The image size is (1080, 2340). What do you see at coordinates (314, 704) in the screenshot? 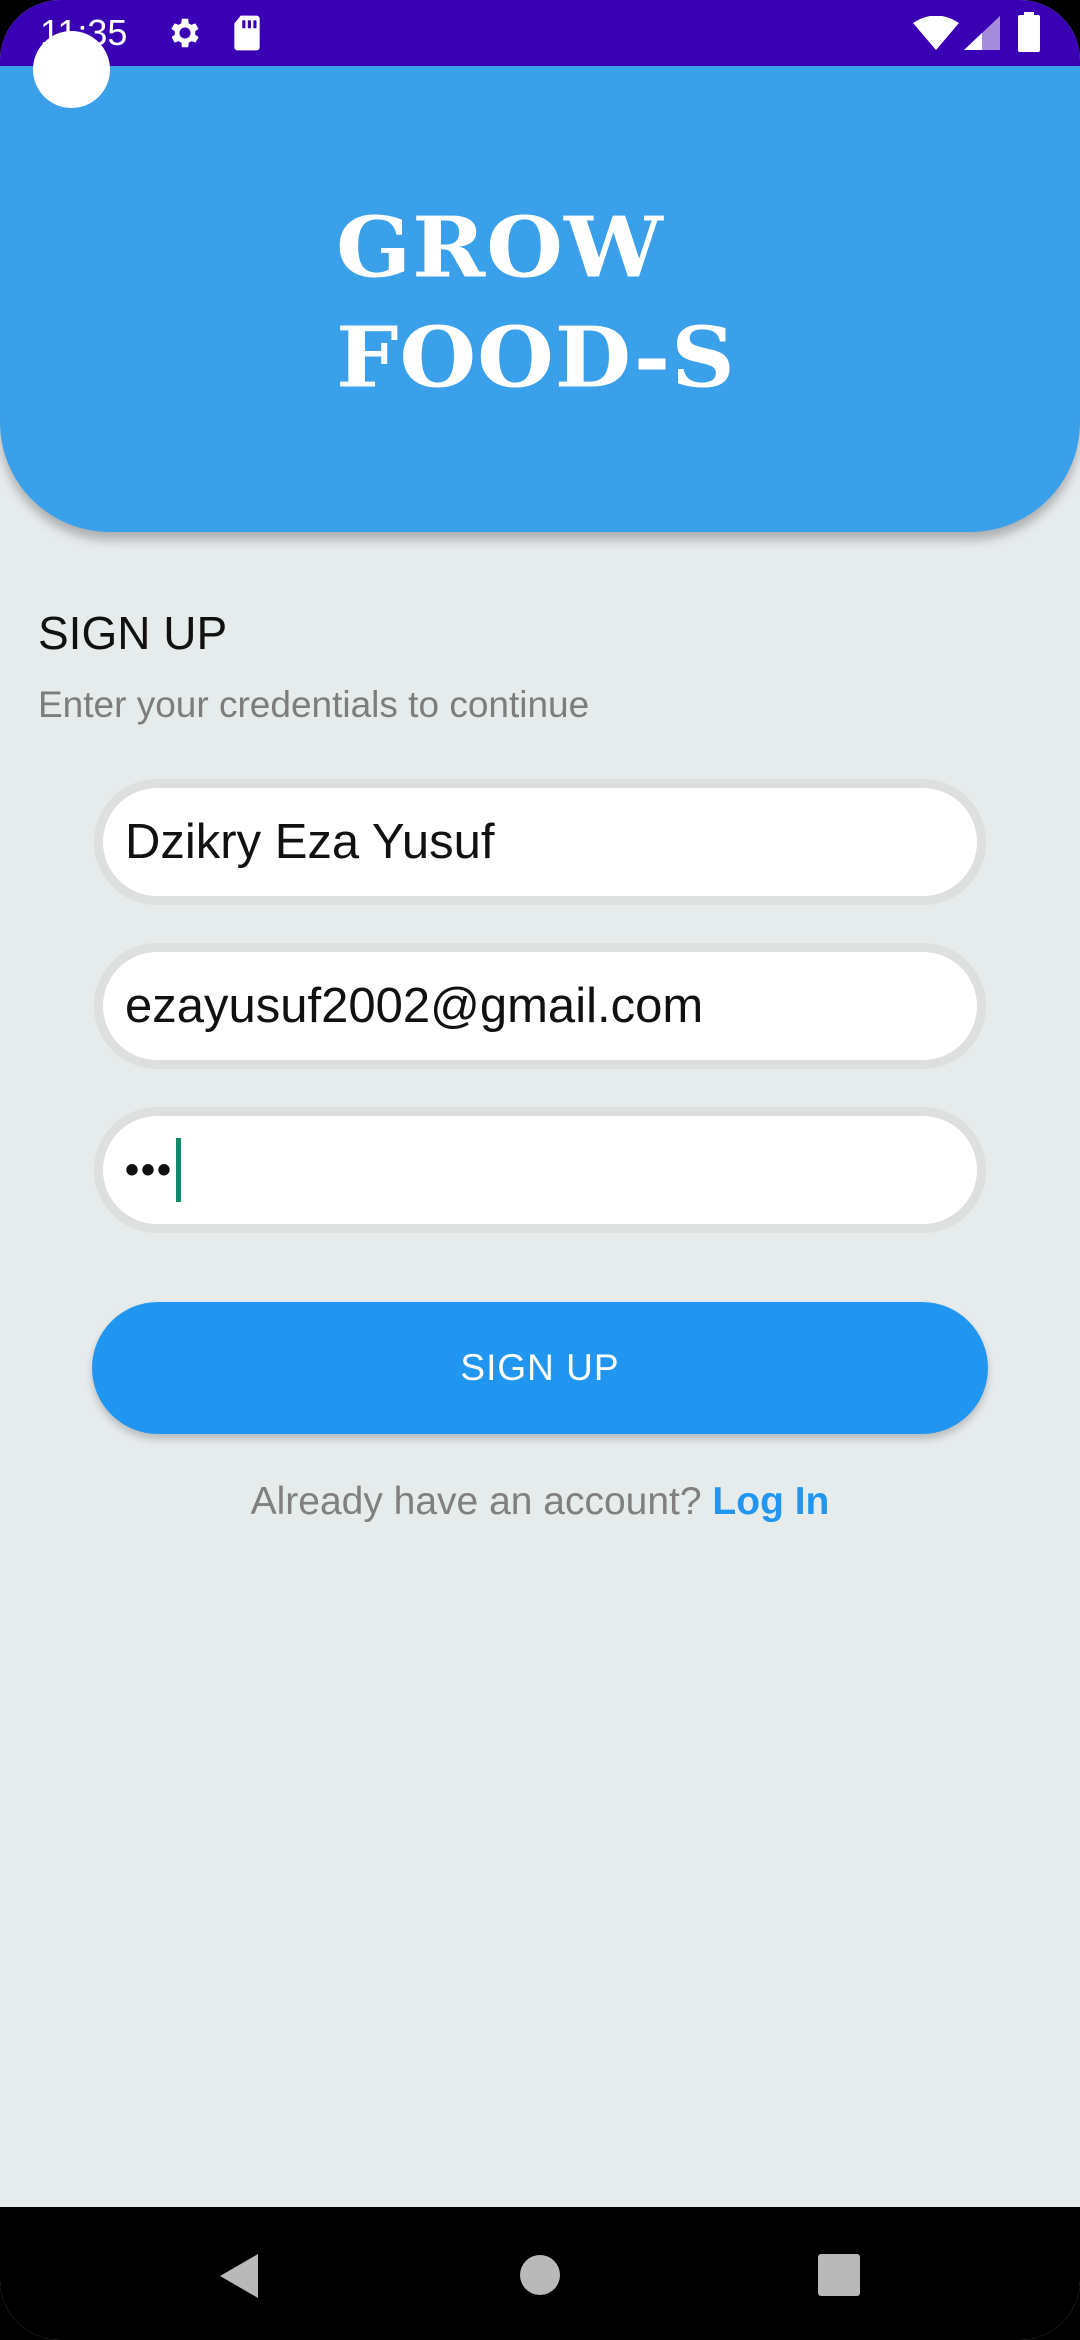
I see `page-subtitle: Enter your credentials to continue` at bounding box center [314, 704].